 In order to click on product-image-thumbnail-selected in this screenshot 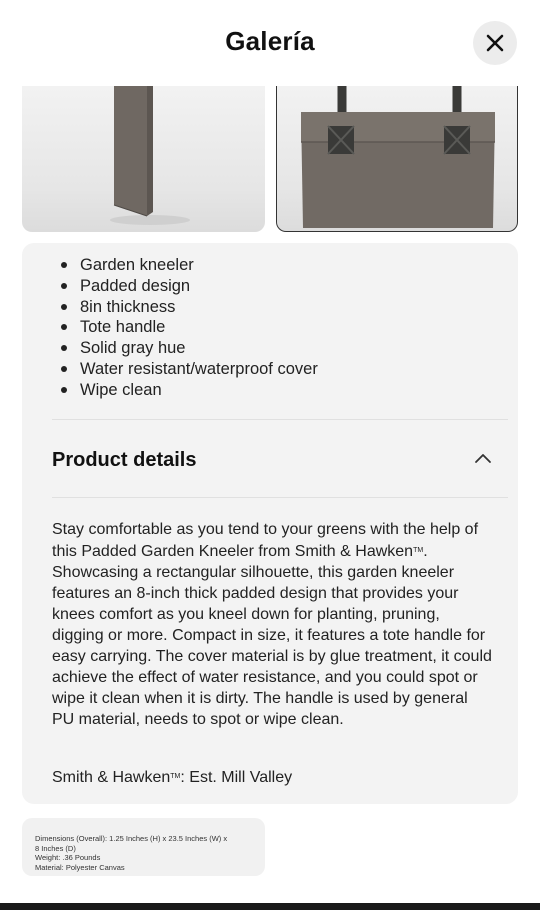, I will do `click(397, 159)`.